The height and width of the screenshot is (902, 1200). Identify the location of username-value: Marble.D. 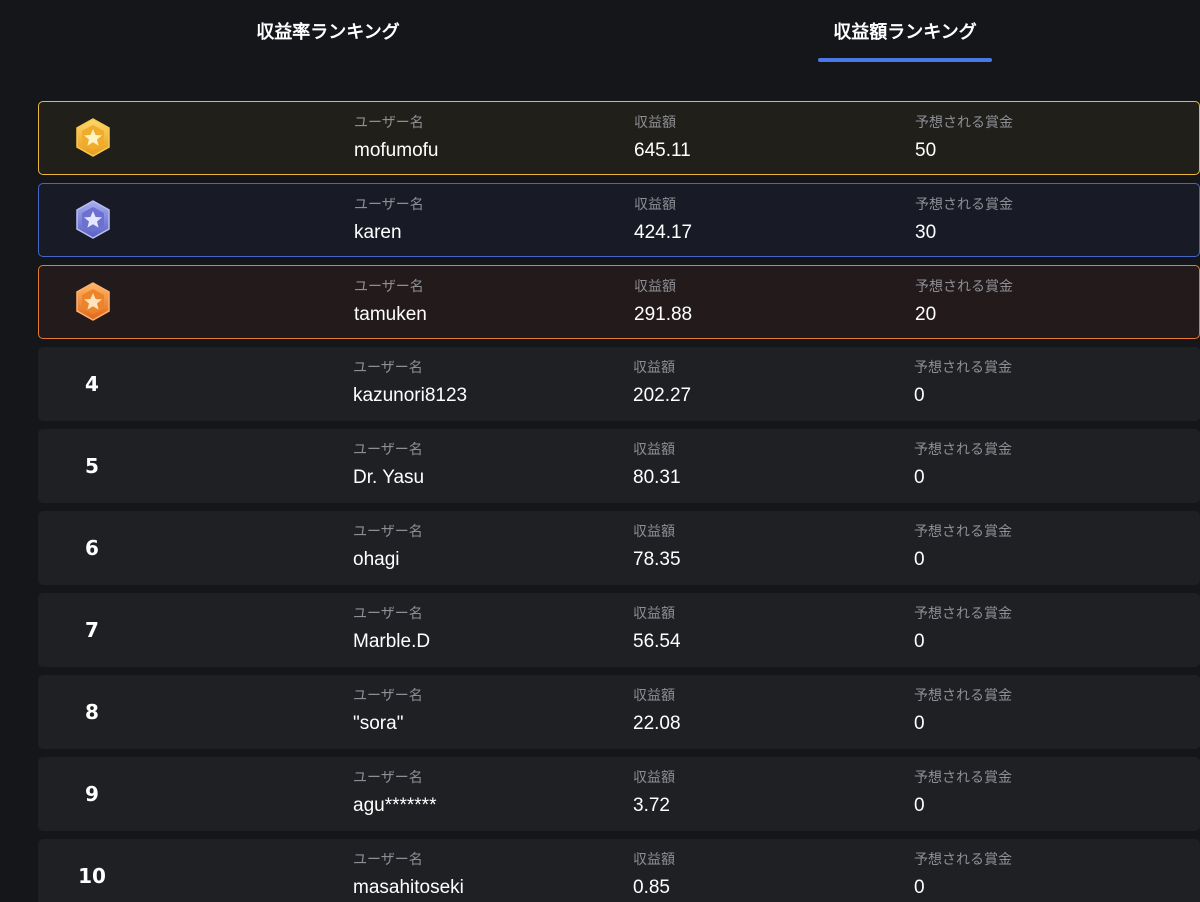
(392, 641).